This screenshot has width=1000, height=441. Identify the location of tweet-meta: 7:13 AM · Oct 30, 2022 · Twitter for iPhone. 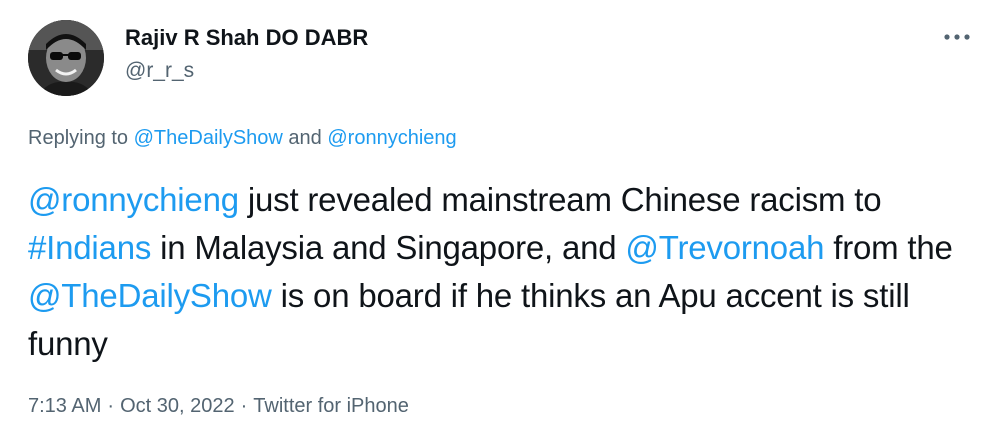
(218, 406).